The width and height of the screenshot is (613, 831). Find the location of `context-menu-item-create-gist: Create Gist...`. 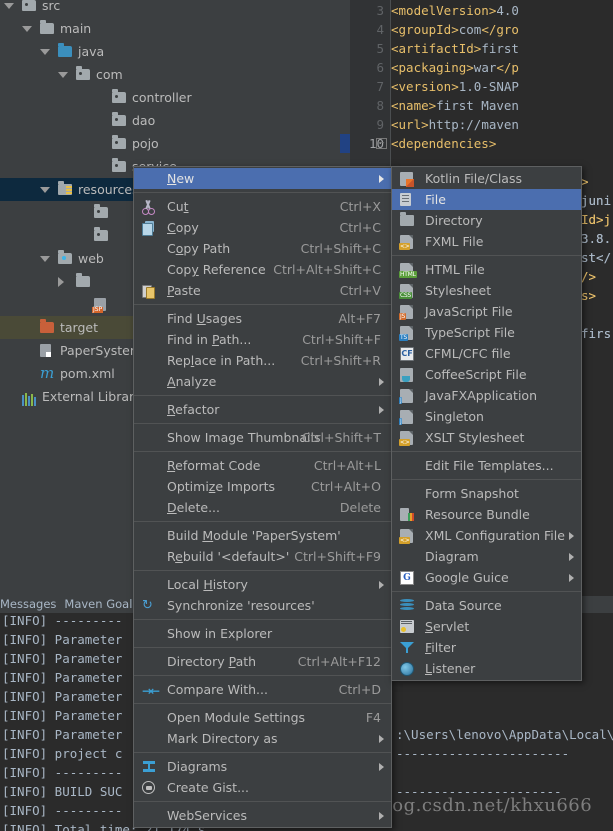

context-menu-item-create-gist: Create Gist... is located at coordinates (262, 787).